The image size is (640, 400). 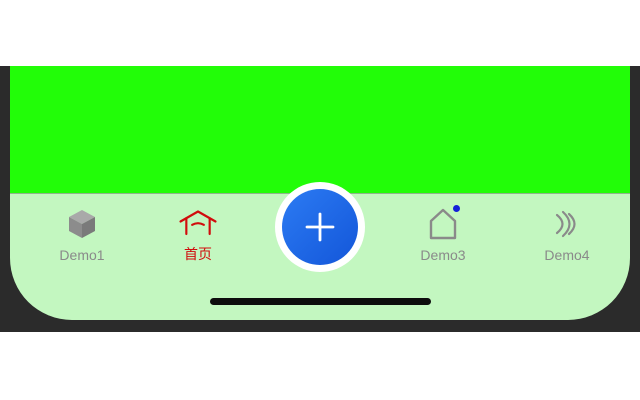 What do you see at coordinates (443, 255) in the screenshot?
I see `tab-label: Demo3` at bounding box center [443, 255].